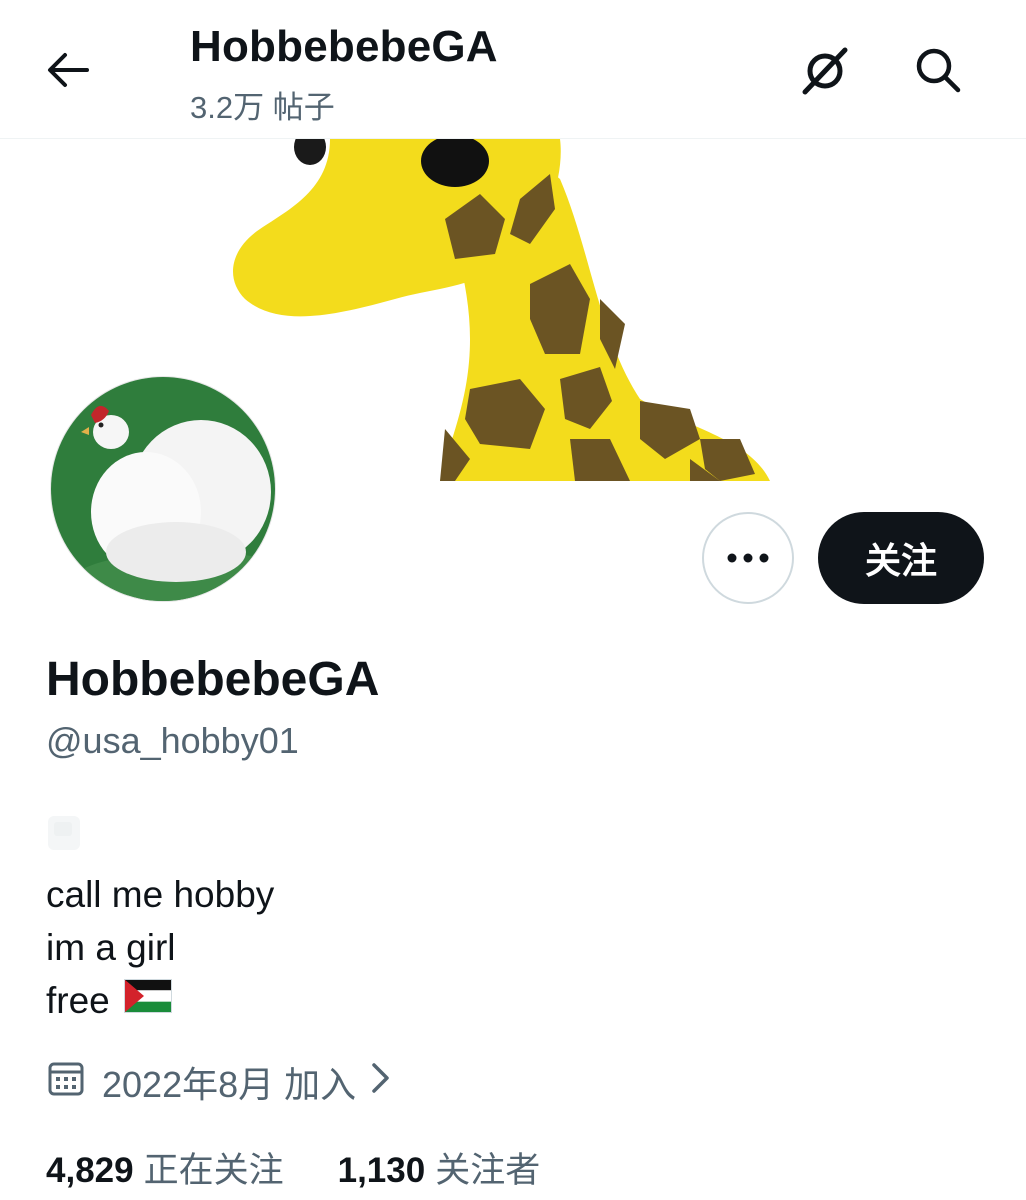 Image resolution: width=1026 pixels, height=1200 pixels. Describe the element at coordinates (381, 1170) in the screenshot. I see `followers-count: 1,130` at that location.